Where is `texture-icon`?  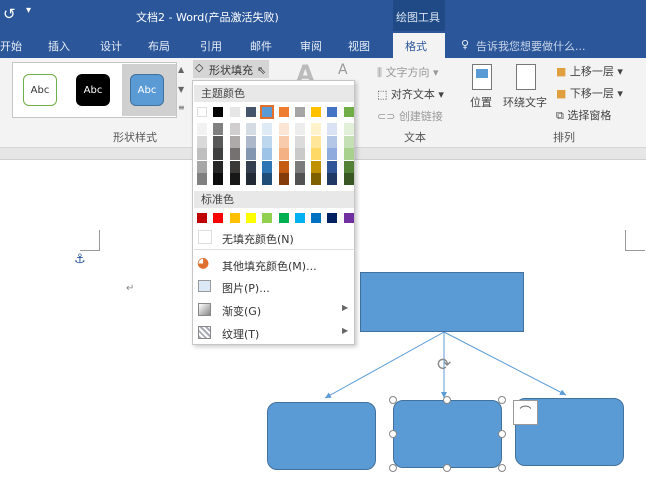 texture-icon is located at coordinates (204, 332).